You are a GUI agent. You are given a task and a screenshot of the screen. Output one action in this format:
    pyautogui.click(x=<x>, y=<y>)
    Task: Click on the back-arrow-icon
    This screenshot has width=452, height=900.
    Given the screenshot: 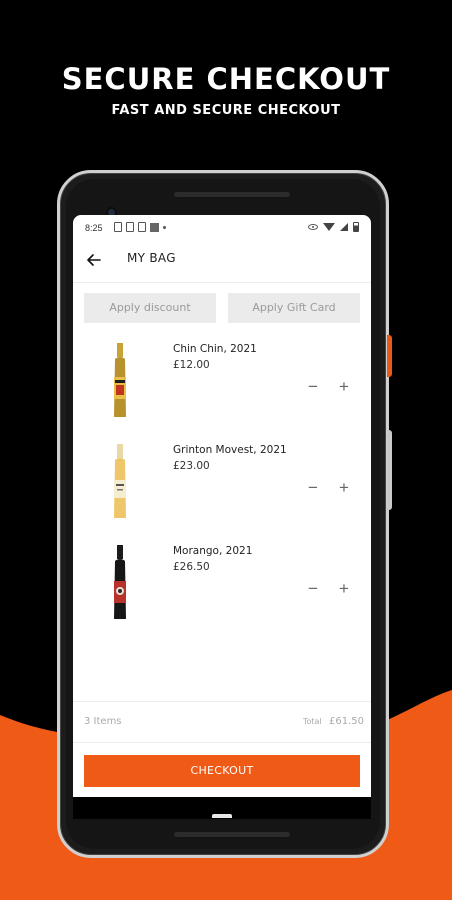 What is the action you would take?
    pyautogui.click(x=94, y=260)
    